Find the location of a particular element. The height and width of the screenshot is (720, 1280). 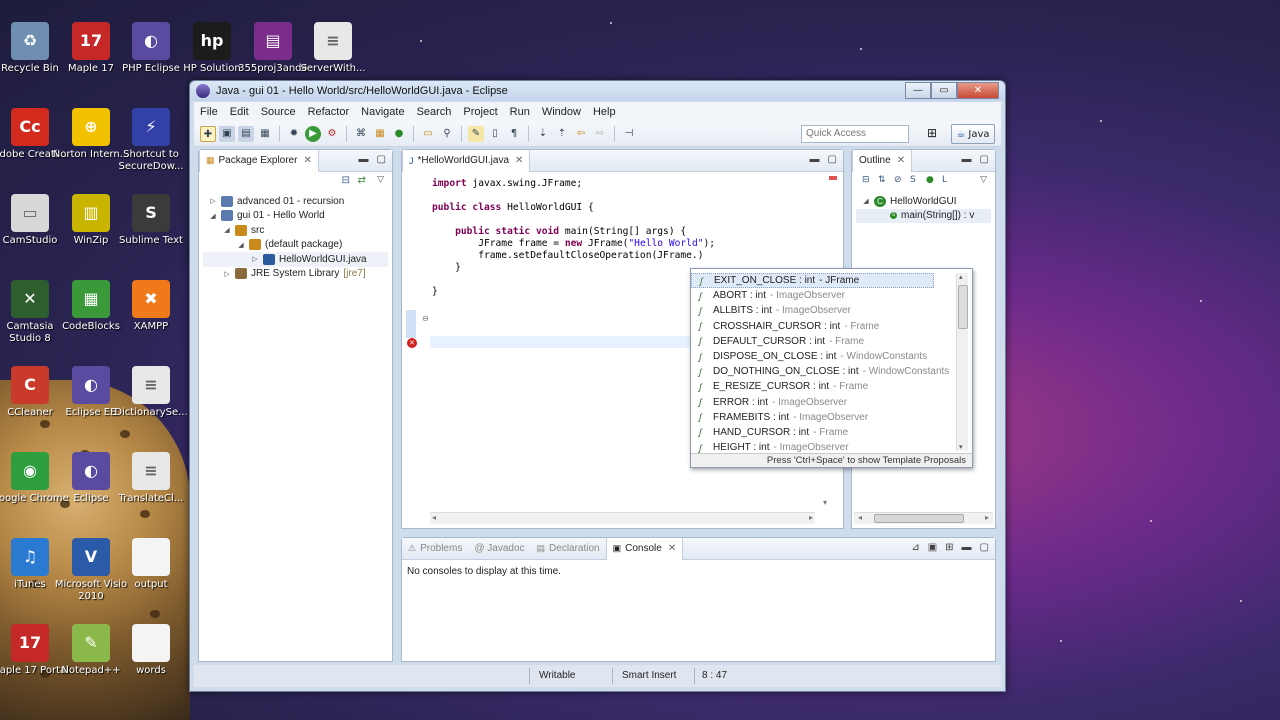

proposal-item: ʃ ERROR : int - ImageObserver is located at coordinates (831, 402).